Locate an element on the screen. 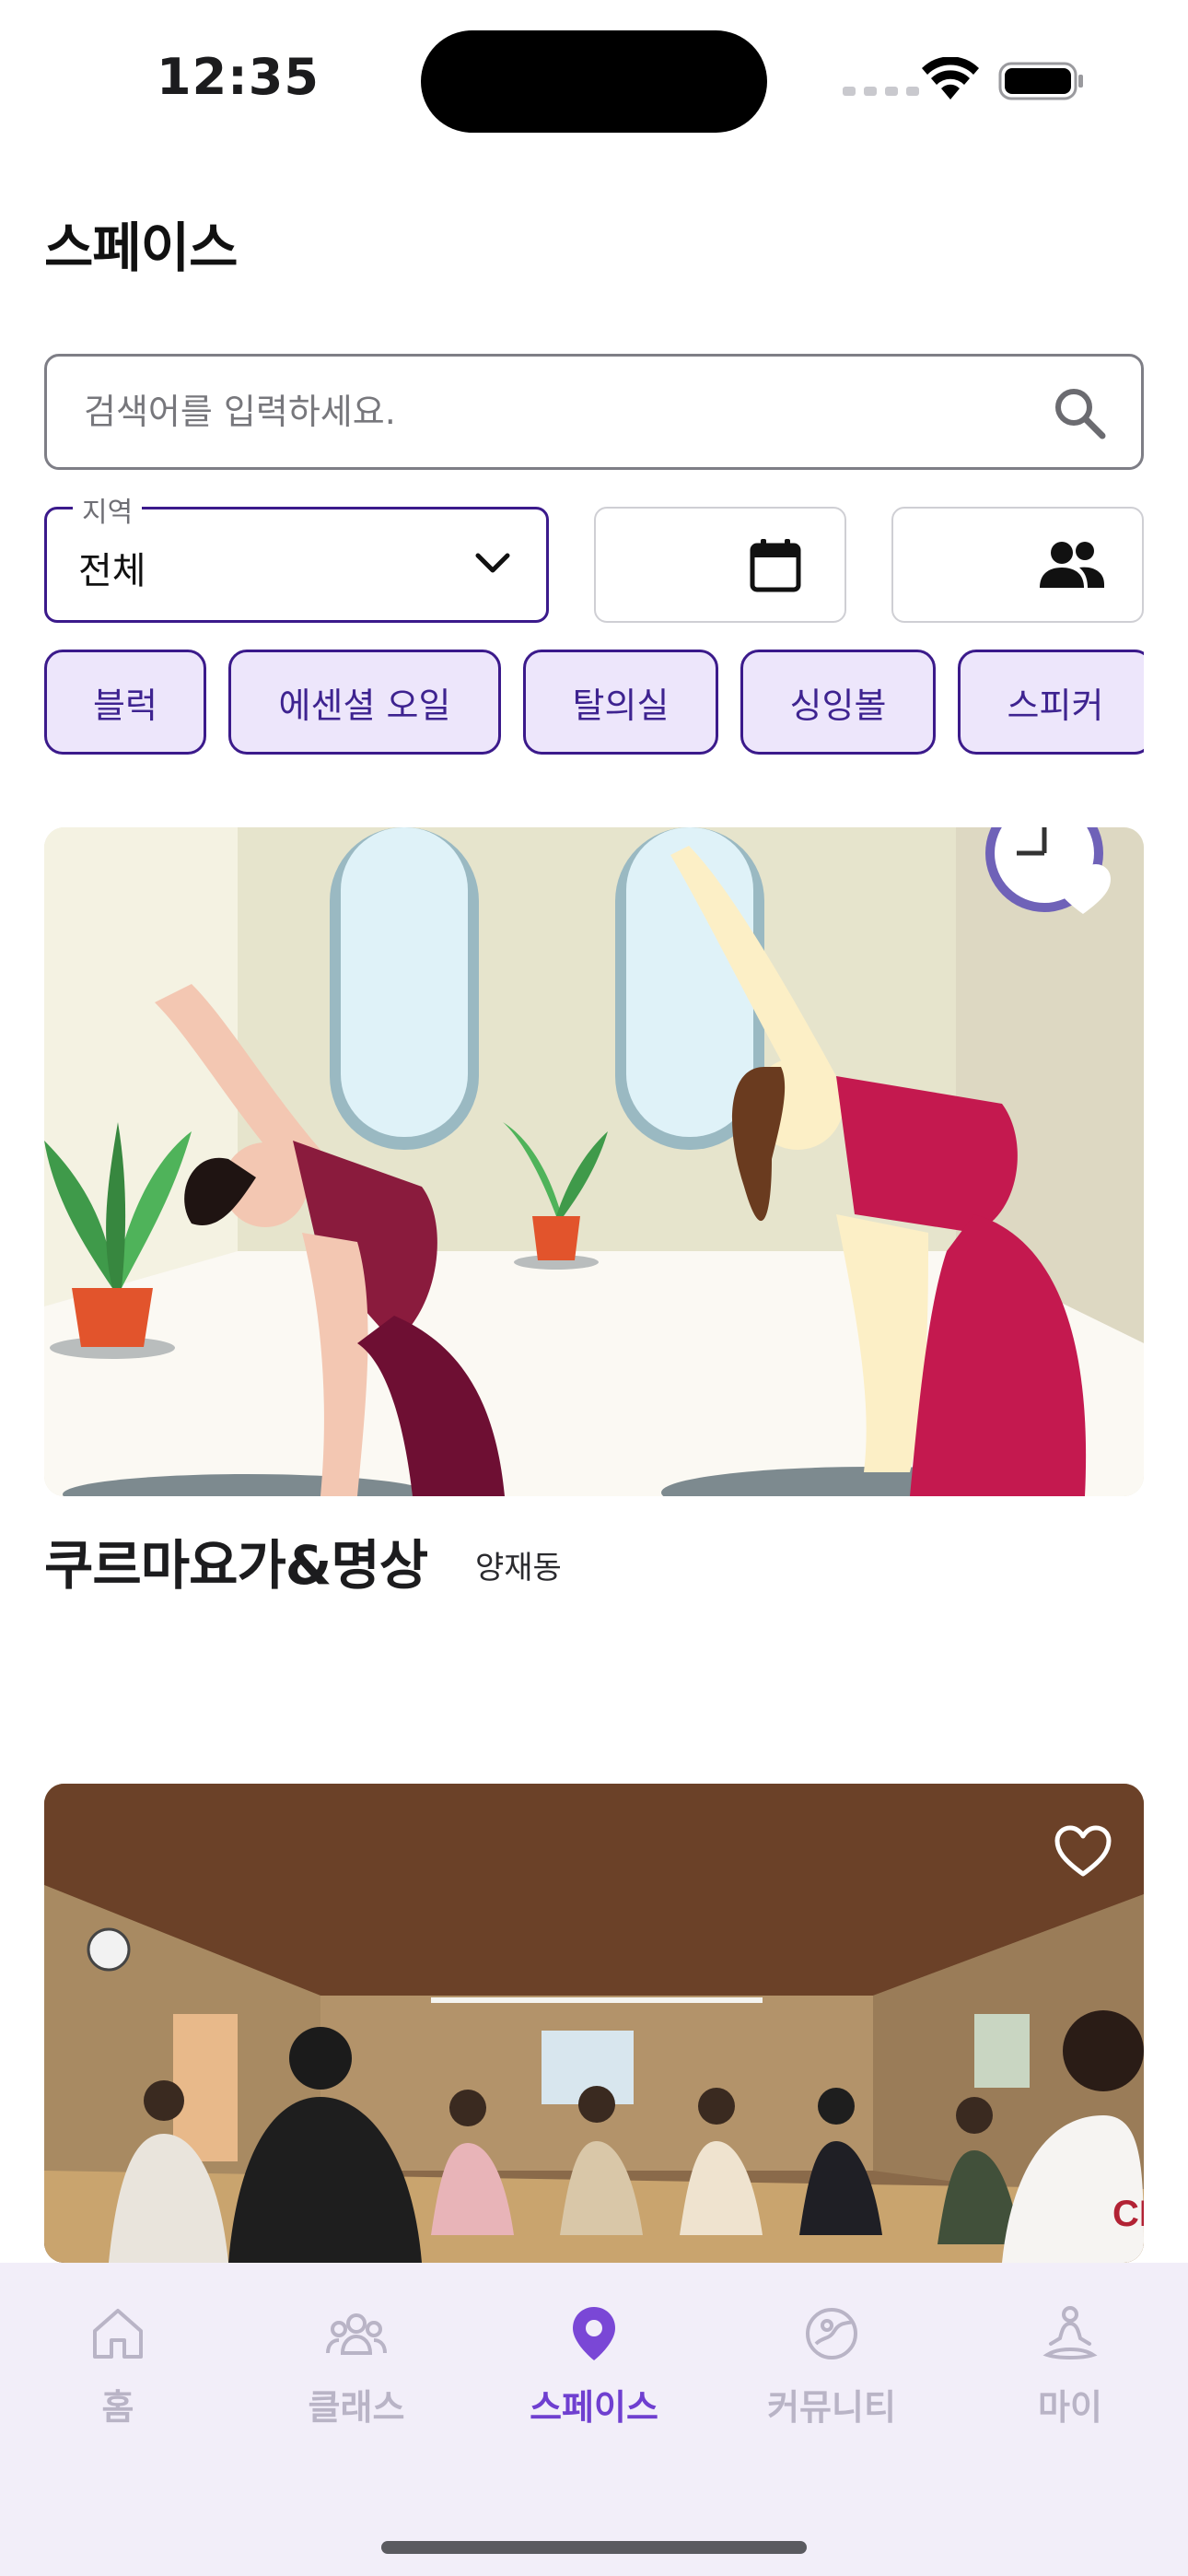 This screenshot has width=1188, height=2576. status-bar: 12:35 is located at coordinates (594, 78).